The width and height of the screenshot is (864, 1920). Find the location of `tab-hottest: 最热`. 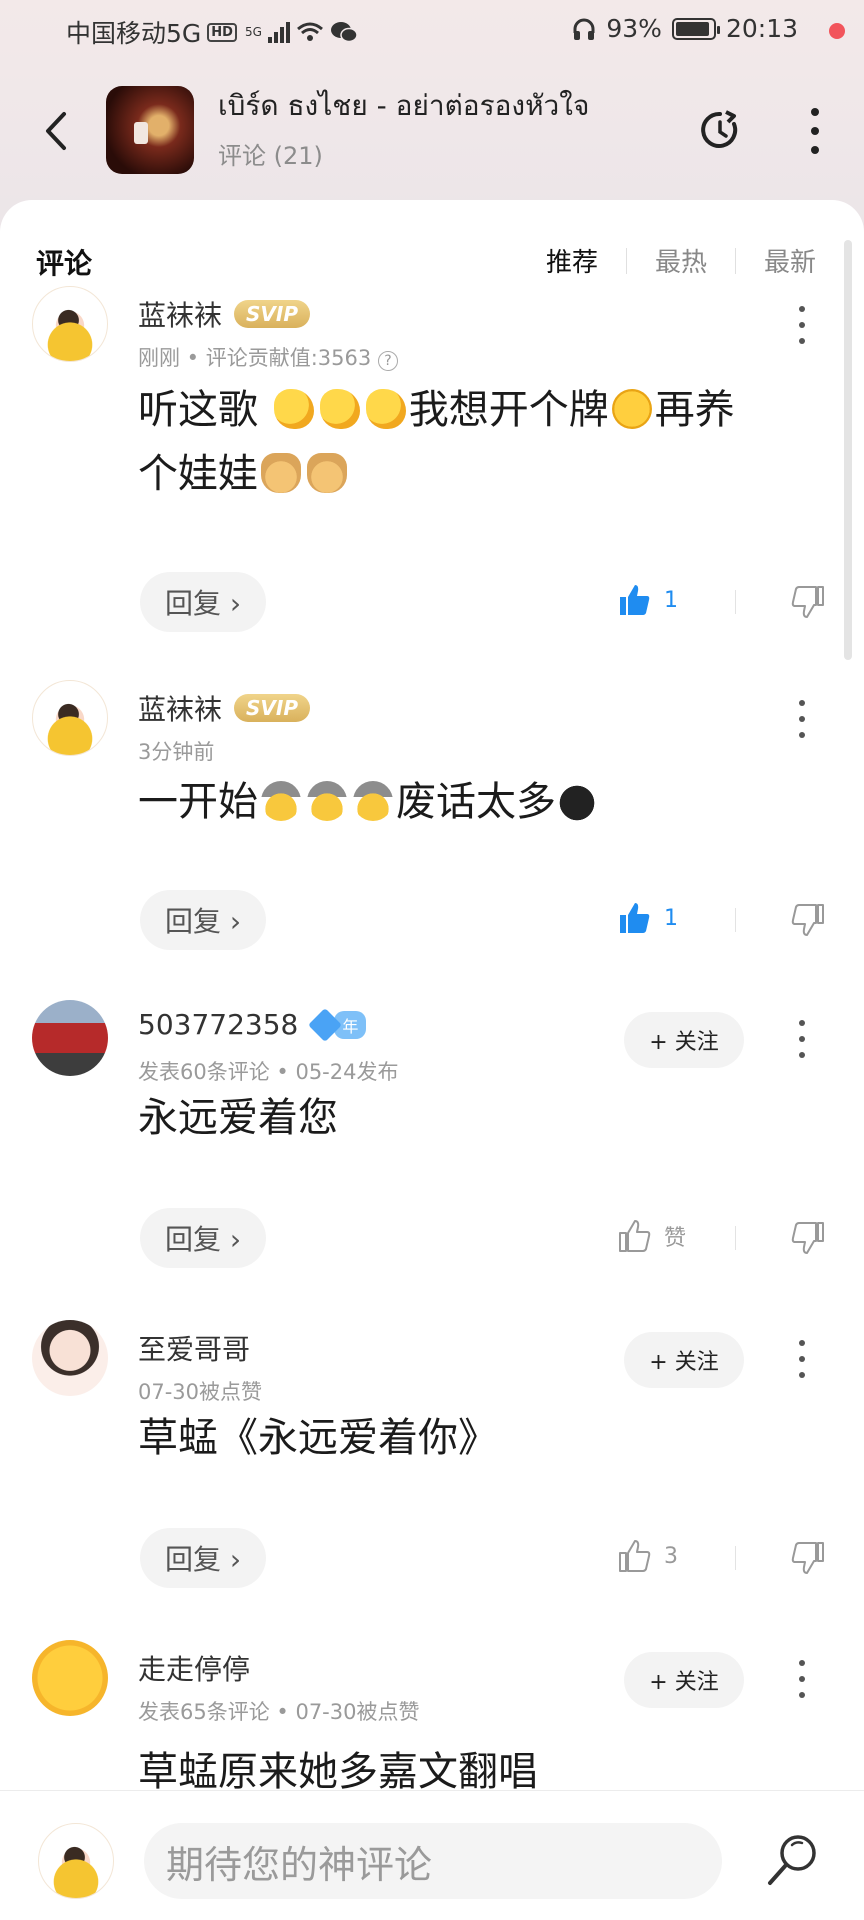

tab-hottest: 最热 is located at coordinates (681, 260).